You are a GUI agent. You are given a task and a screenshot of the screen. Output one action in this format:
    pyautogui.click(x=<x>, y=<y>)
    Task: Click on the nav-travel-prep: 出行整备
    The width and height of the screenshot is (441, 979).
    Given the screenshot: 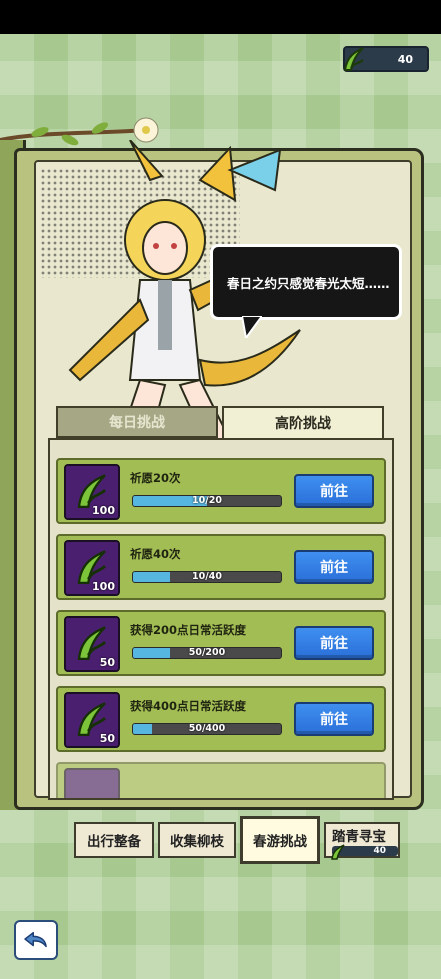 What is the action you would take?
    pyautogui.click(x=114, y=840)
    